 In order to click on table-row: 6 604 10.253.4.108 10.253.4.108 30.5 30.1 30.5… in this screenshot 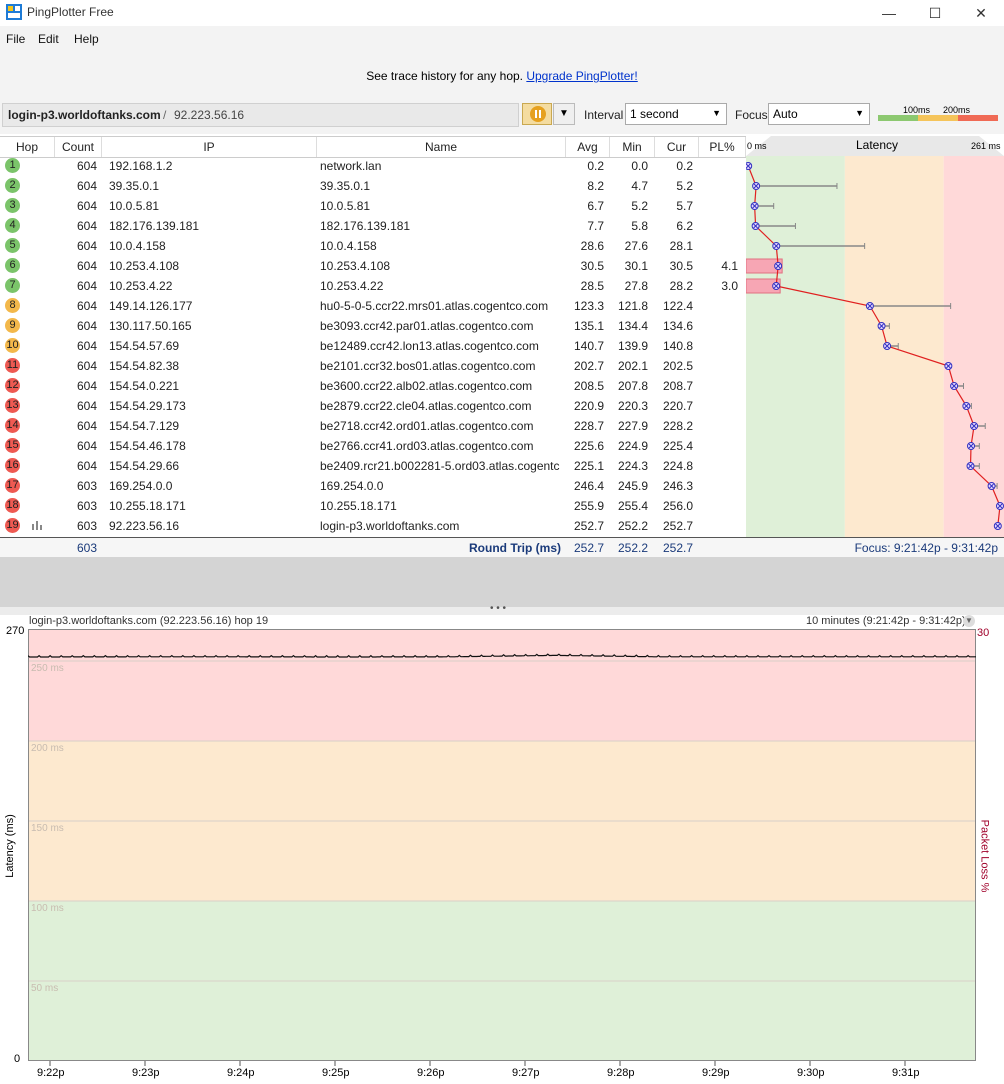, I will do `click(373, 266)`.